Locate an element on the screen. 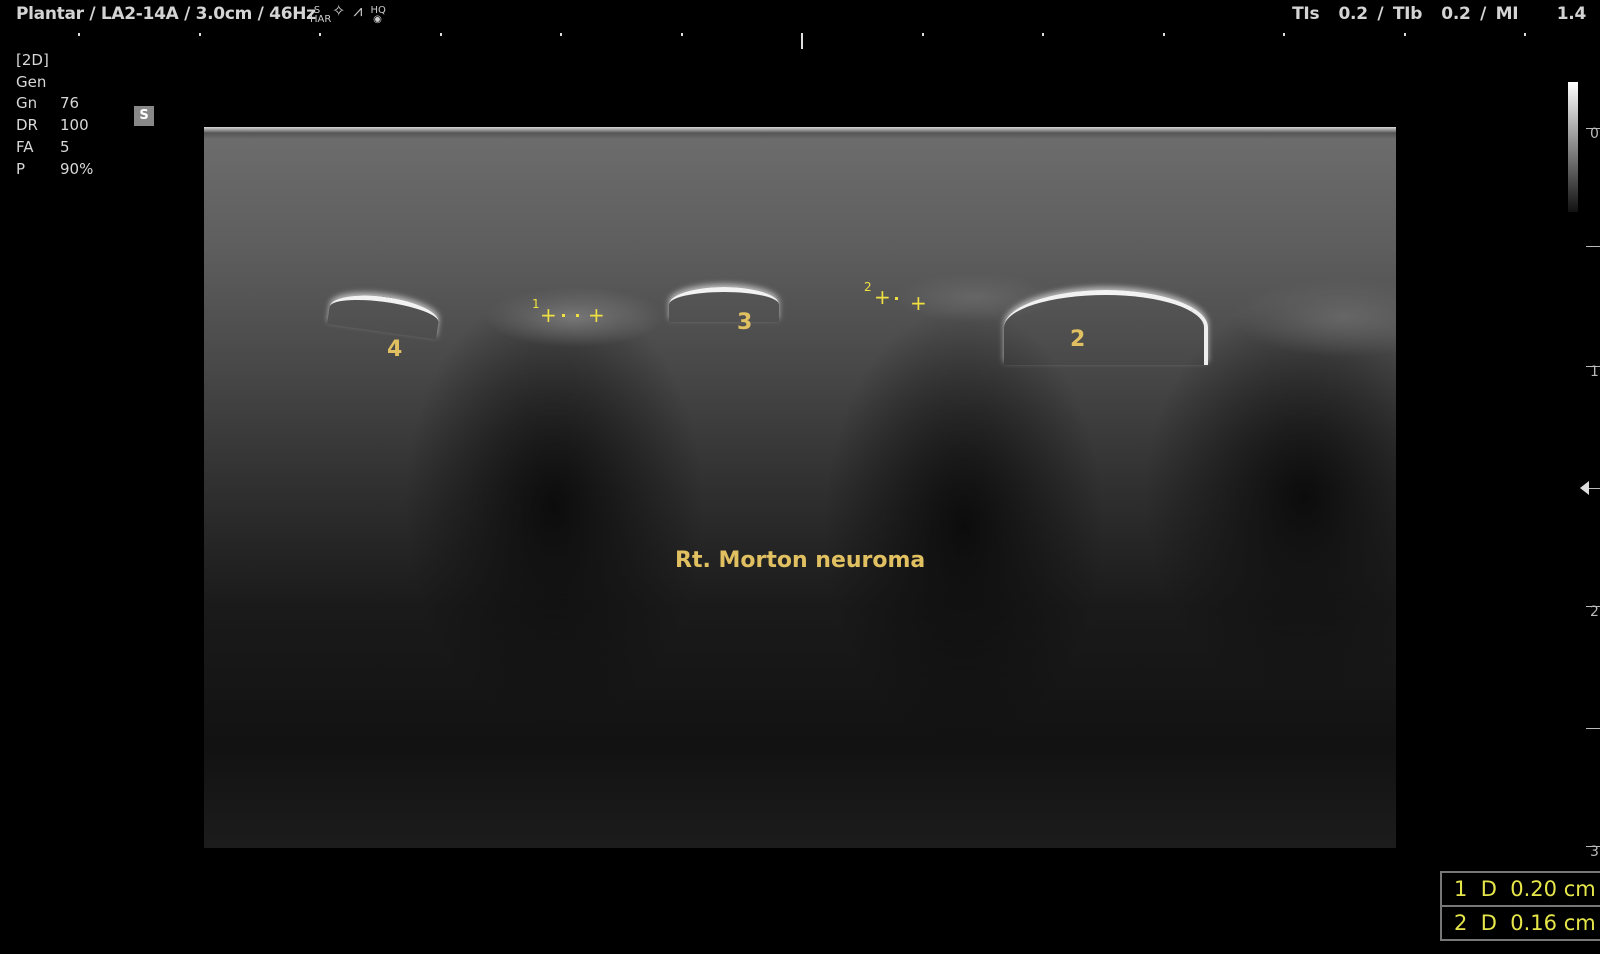 The image size is (1600, 954). measurement-row: 2 D 0.16 cm is located at coordinates (1521, 922).